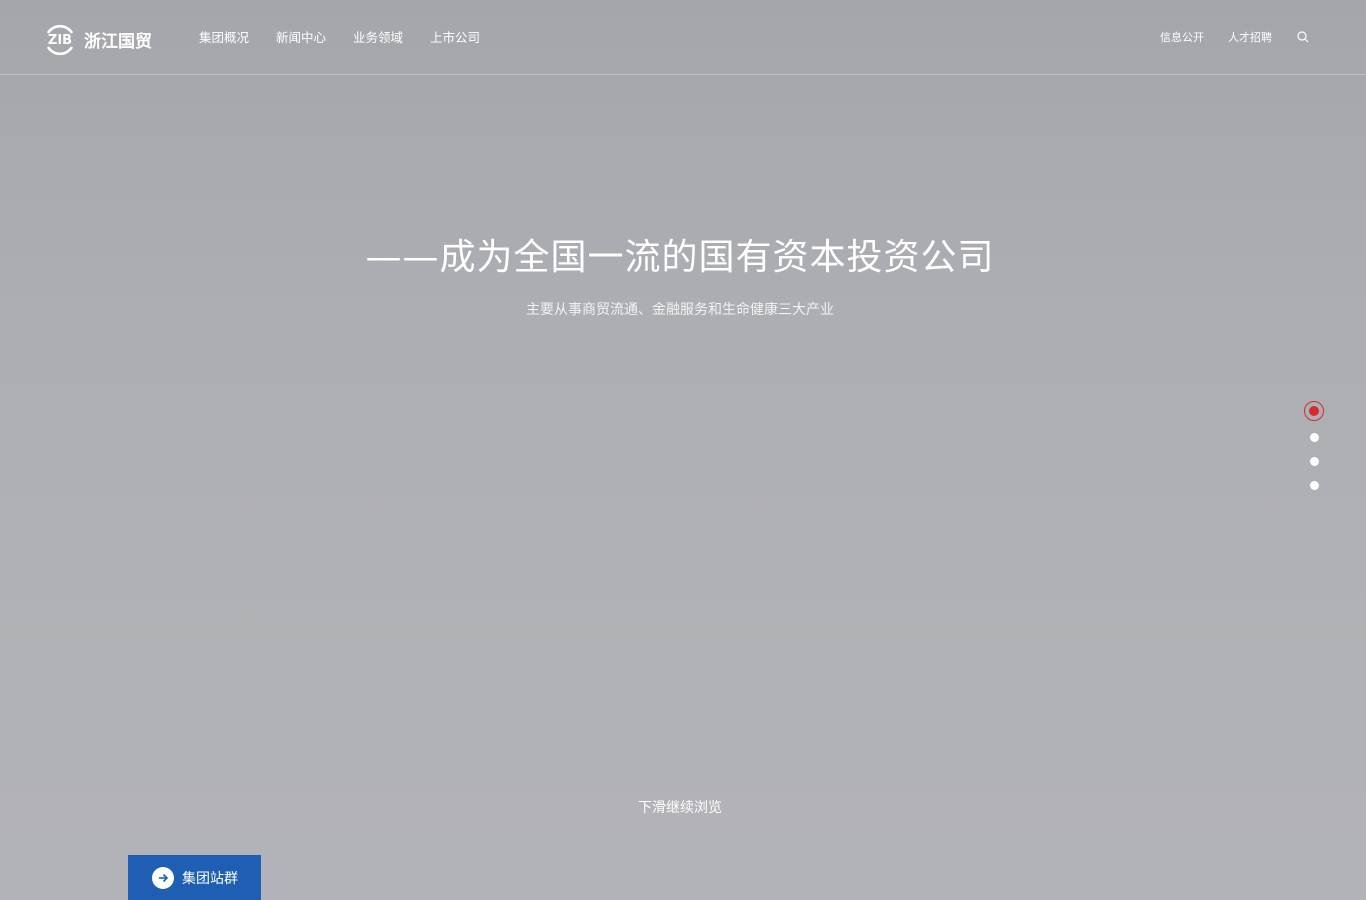  I want to click on section-pager, so click(1314, 445).